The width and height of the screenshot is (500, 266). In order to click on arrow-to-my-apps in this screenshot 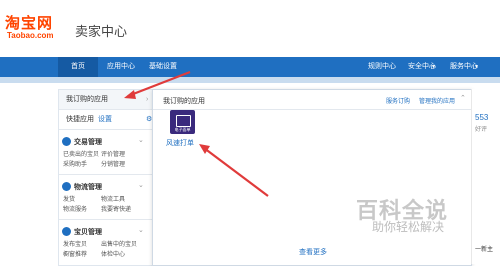, I will do `click(157, 84)`.